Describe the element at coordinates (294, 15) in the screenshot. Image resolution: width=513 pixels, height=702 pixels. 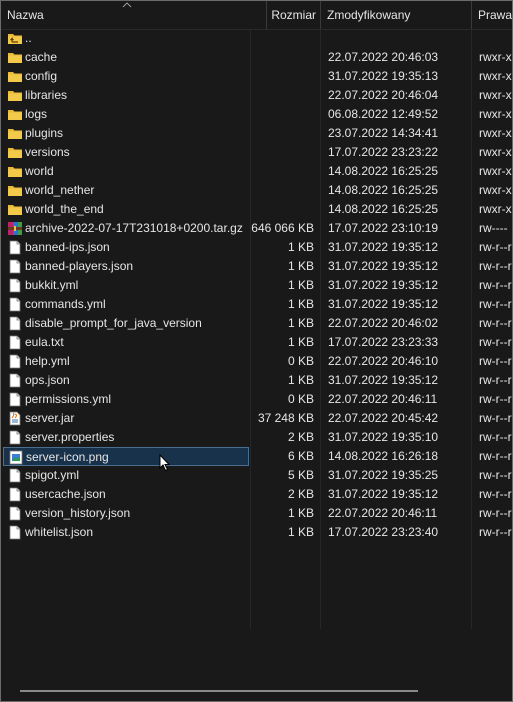
I see `column-header-size: Rozmiar` at that location.